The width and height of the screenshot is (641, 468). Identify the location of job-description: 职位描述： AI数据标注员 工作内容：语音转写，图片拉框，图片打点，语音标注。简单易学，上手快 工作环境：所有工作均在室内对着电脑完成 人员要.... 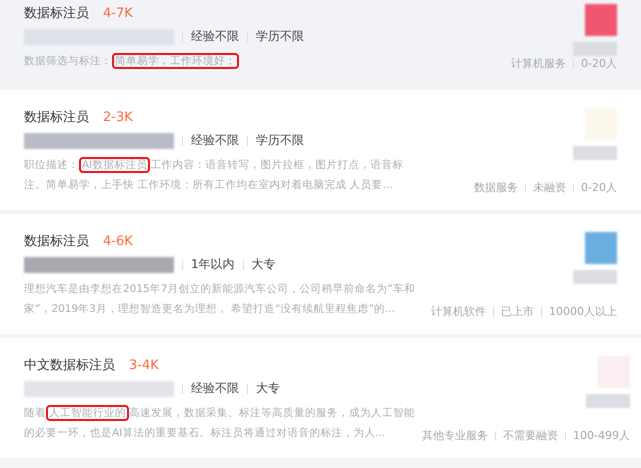
(214, 174).